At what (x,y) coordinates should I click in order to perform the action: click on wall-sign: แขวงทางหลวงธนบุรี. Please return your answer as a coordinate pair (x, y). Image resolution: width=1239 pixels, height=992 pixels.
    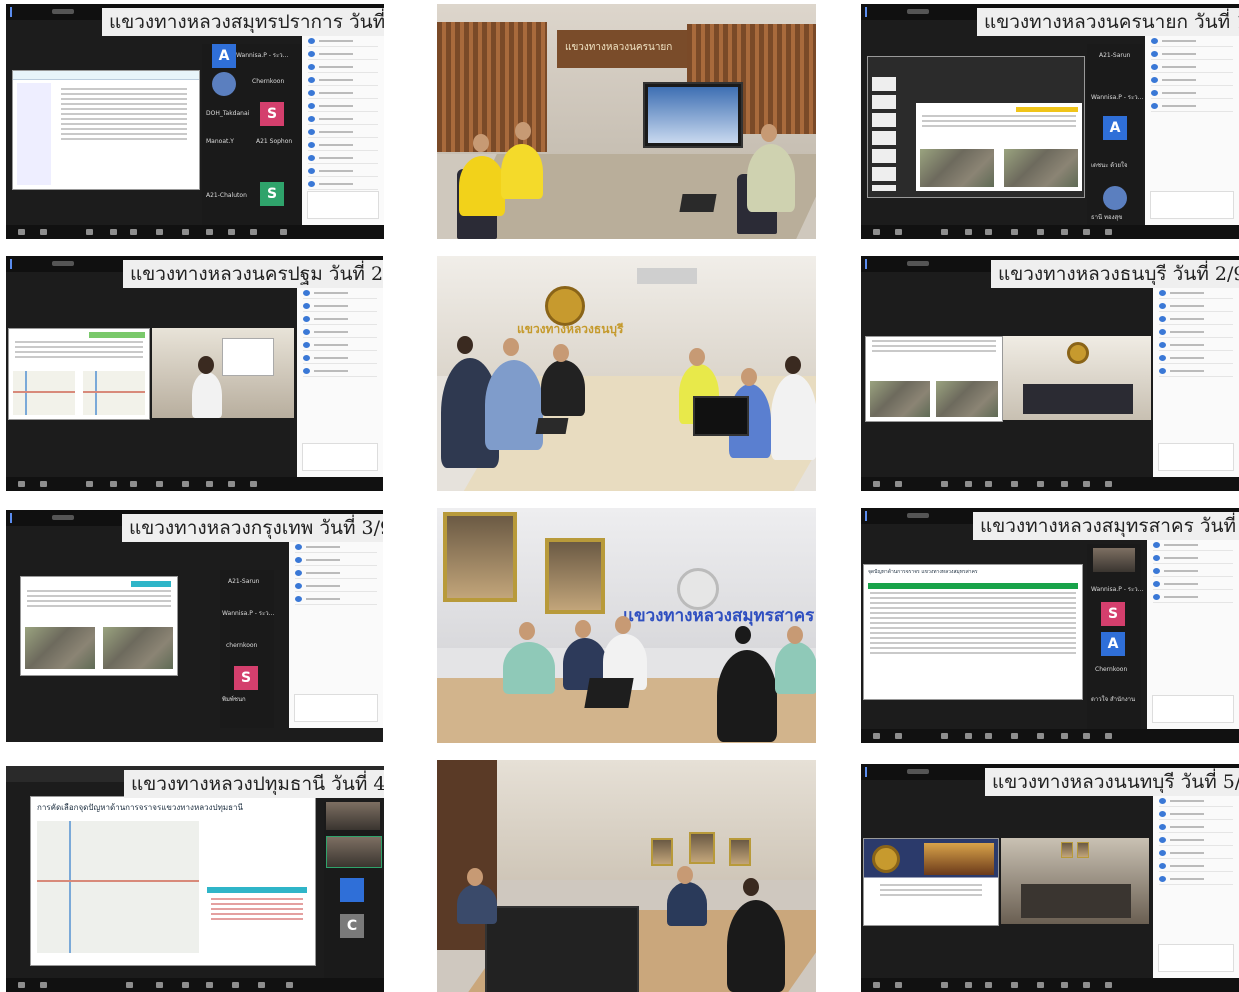
    Looking at the image, I should click on (570, 329).